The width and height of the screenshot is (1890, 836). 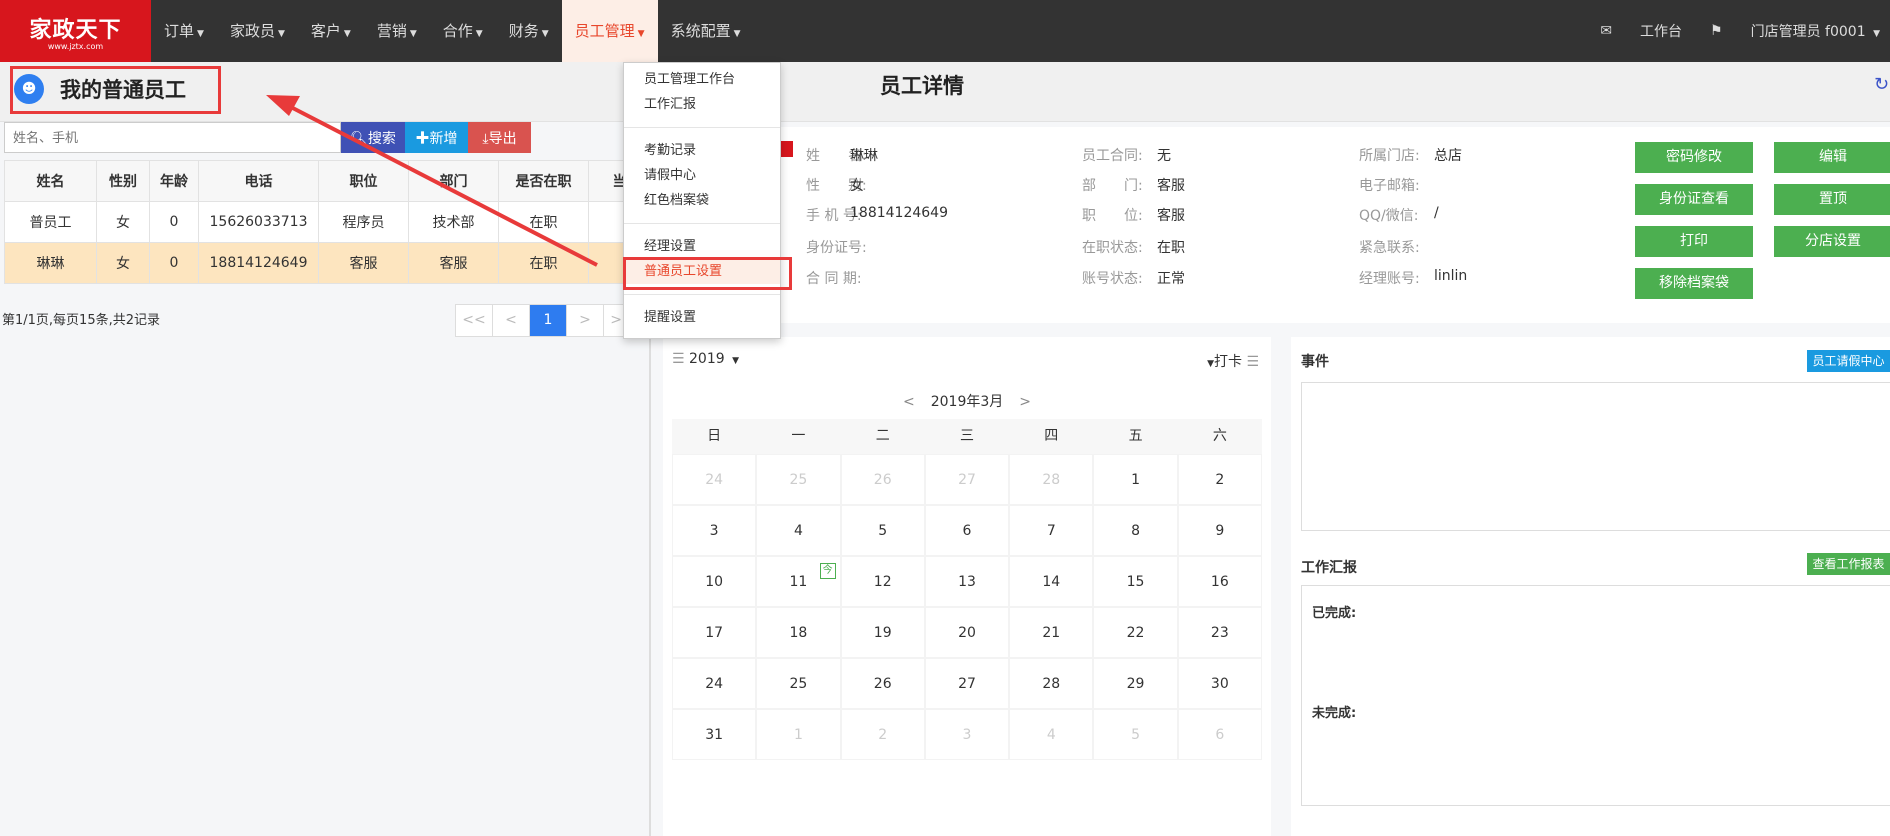 What do you see at coordinates (1231, 361) in the screenshot?
I see `punch-select: ▼打卡 ☰` at bounding box center [1231, 361].